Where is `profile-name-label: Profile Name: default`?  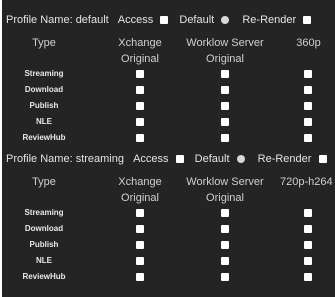
profile-name-label: Profile Name: default is located at coordinates (57, 20).